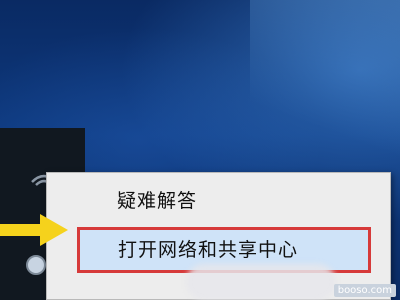 The image size is (400, 300). What do you see at coordinates (238, 201) in the screenshot?
I see `menu-item-troubleshoot: 疑难解答` at bounding box center [238, 201].